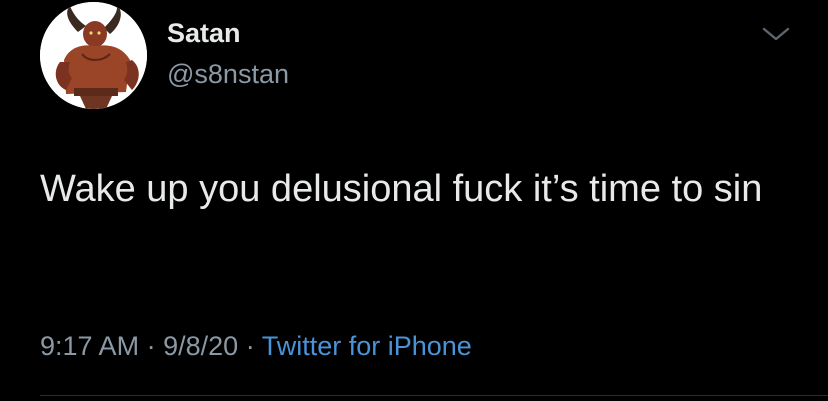 This screenshot has height=401, width=828. I want to click on horned-demon-avatar-icon, so click(93, 55).